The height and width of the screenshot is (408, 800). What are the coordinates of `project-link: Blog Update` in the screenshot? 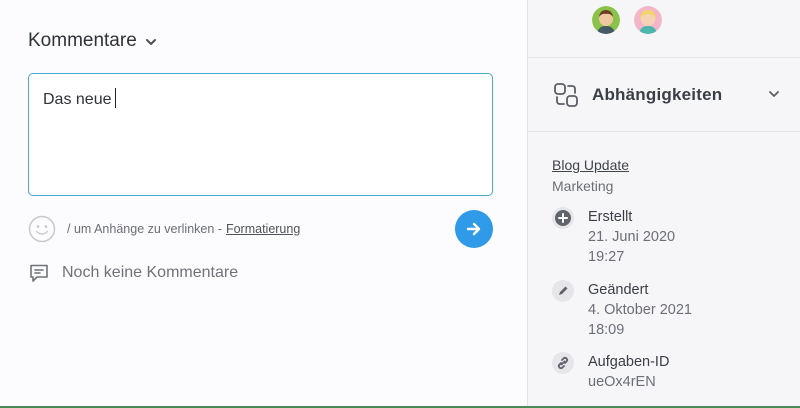 It's located at (590, 165).